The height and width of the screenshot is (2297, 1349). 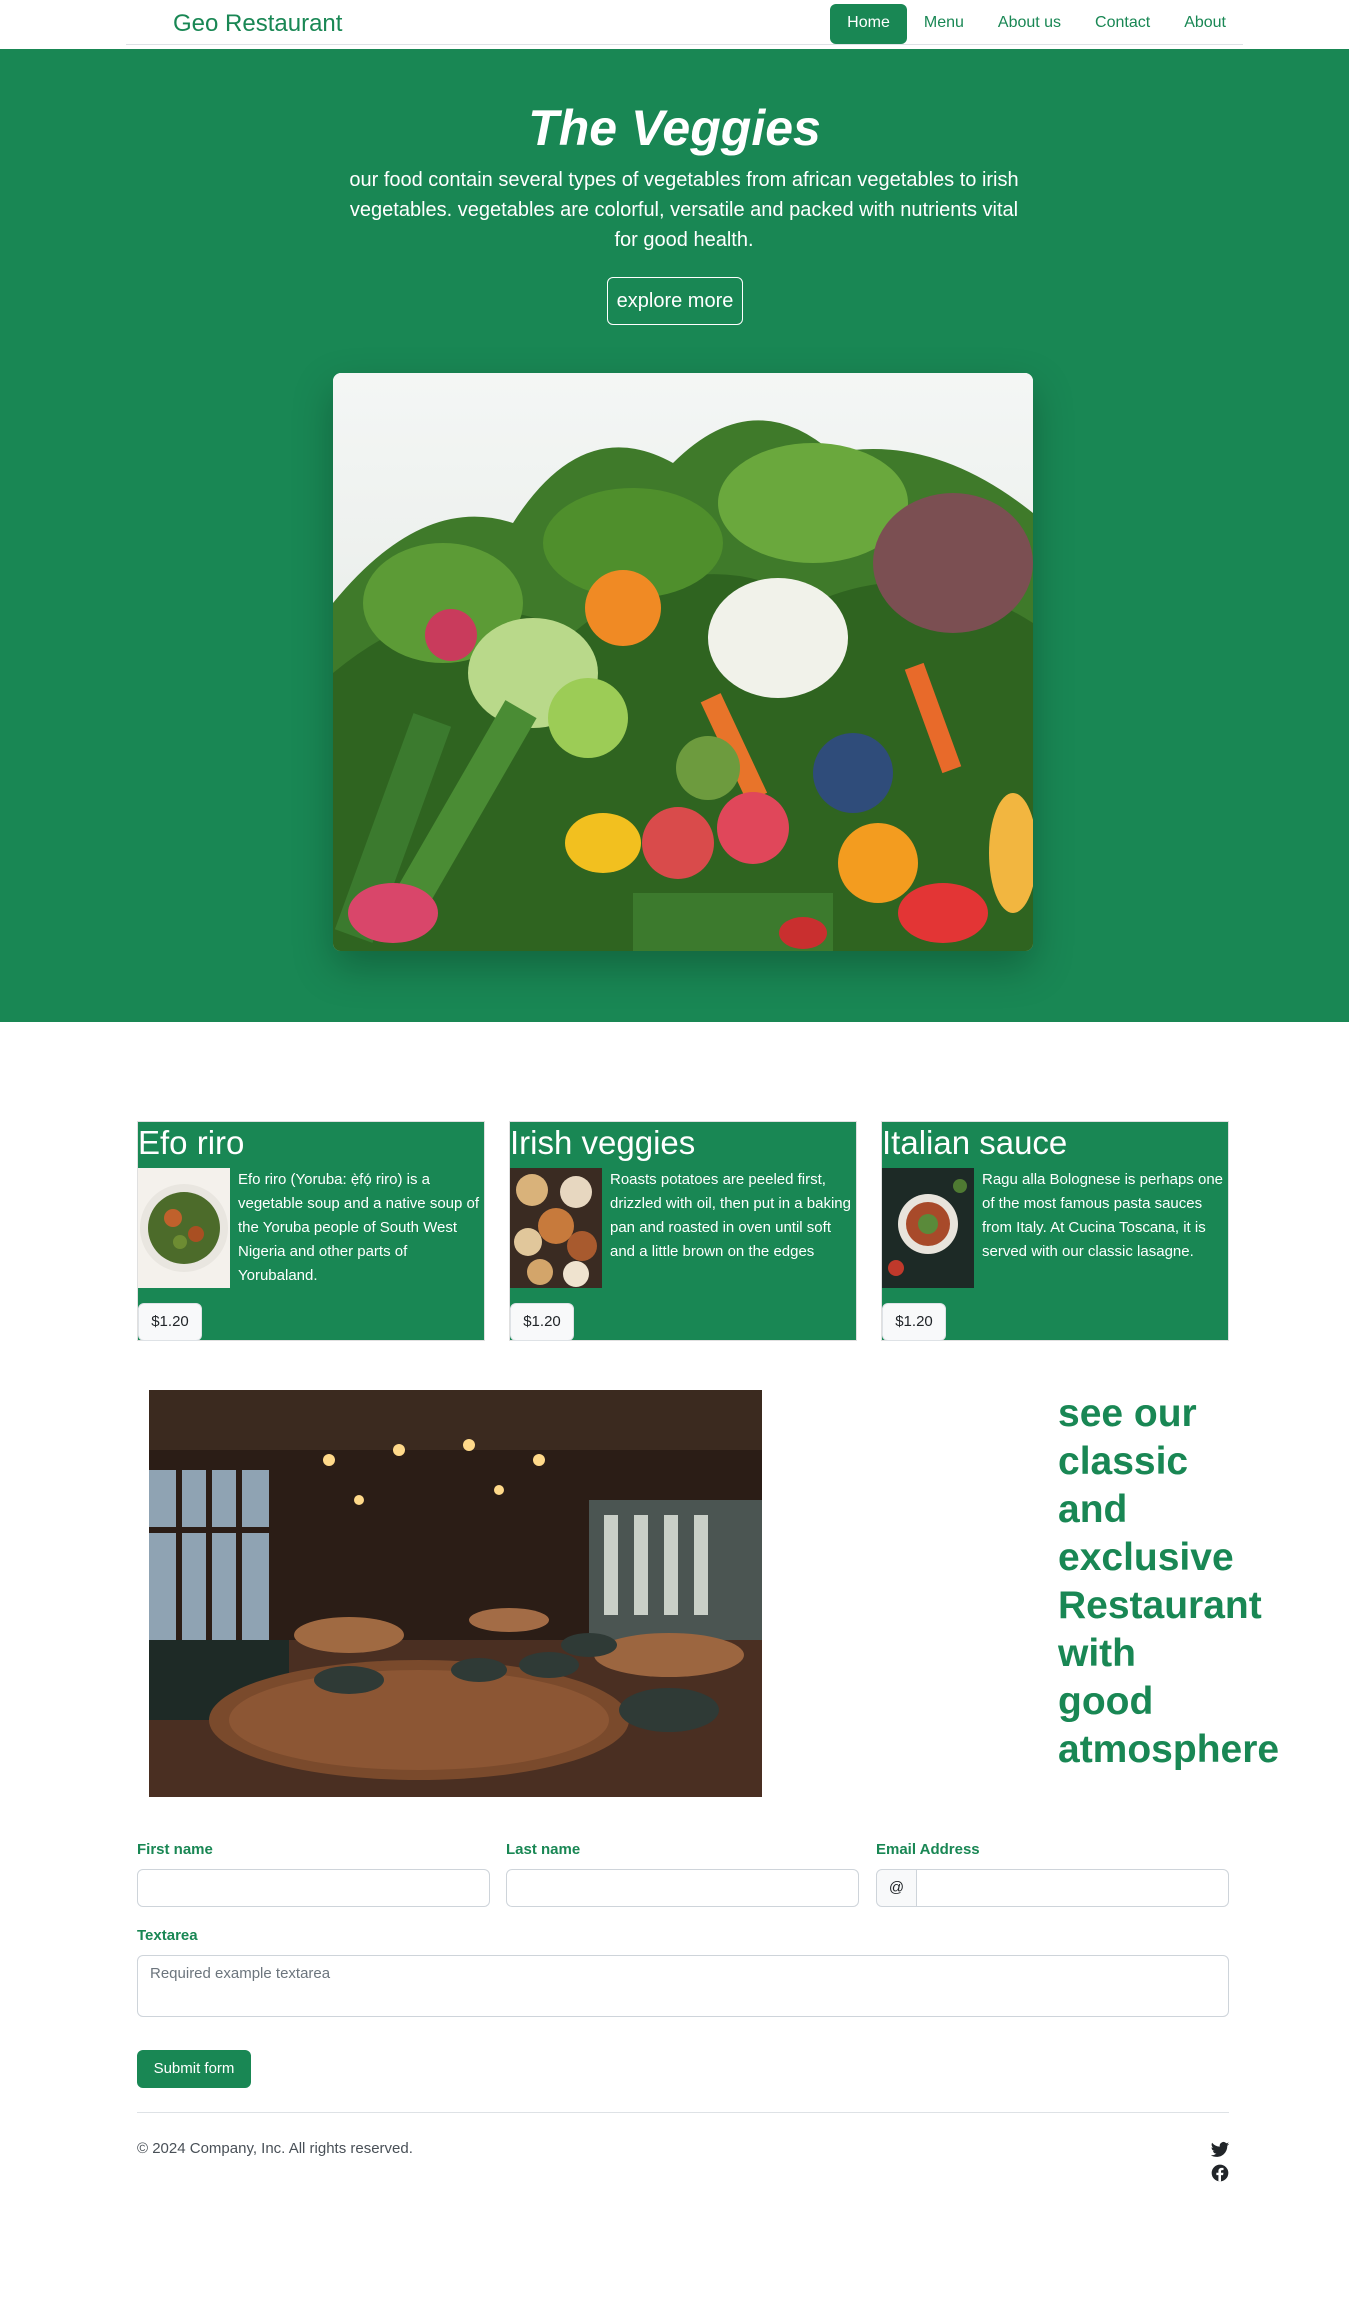 What do you see at coordinates (1106, 1701) in the screenshot?
I see `promo-line: good` at bounding box center [1106, 1701].